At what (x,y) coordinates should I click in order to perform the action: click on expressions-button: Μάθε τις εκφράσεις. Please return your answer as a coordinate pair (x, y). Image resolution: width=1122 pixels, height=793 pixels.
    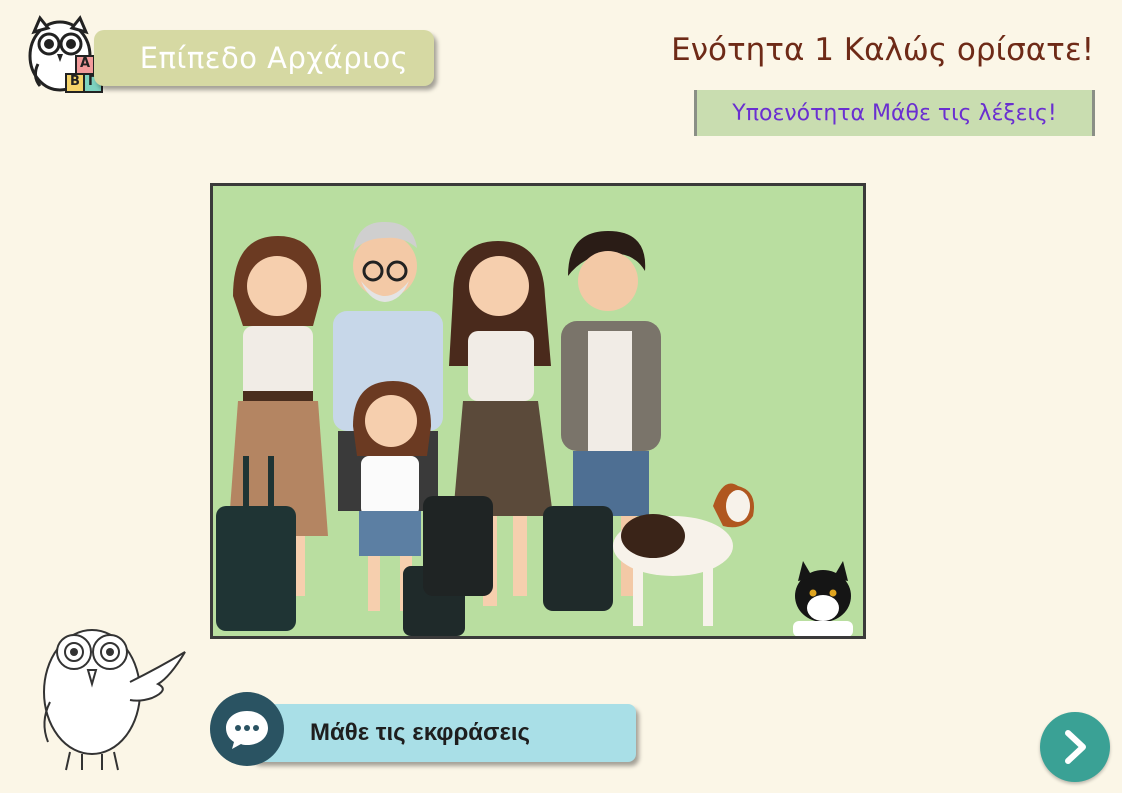
    Looking at the image, I should click on (425, 732).